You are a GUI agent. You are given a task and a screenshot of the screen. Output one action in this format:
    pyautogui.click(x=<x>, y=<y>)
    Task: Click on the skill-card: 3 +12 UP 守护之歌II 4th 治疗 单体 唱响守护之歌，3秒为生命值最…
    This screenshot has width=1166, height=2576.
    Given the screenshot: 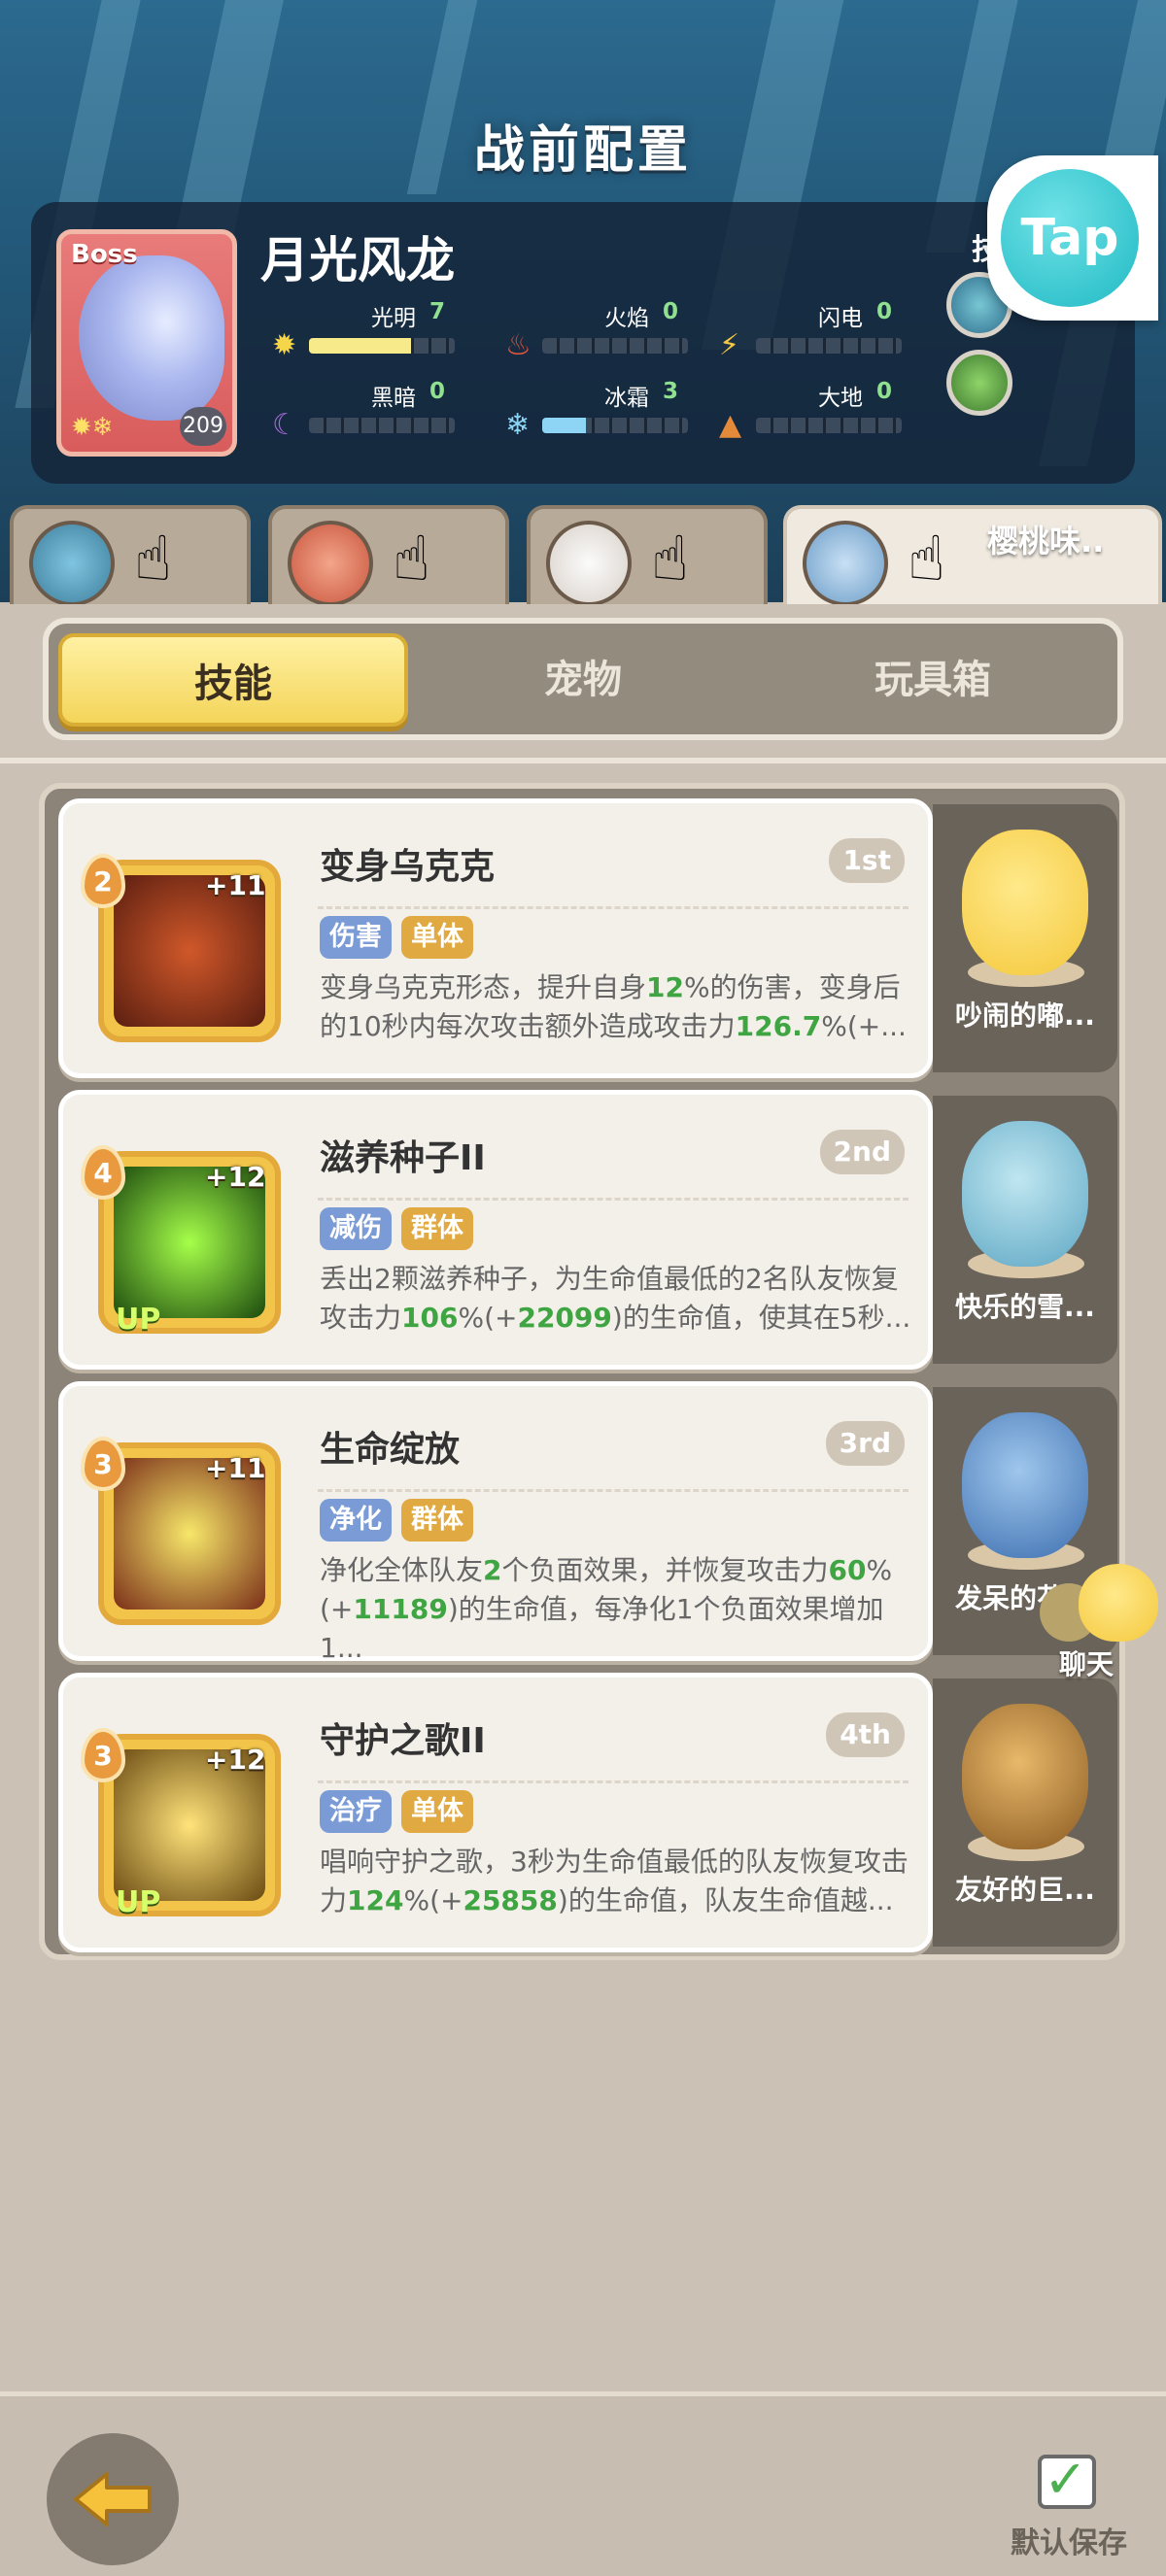 What is the action you would take?
    pyautogui.click(x=495, y=1812)
    